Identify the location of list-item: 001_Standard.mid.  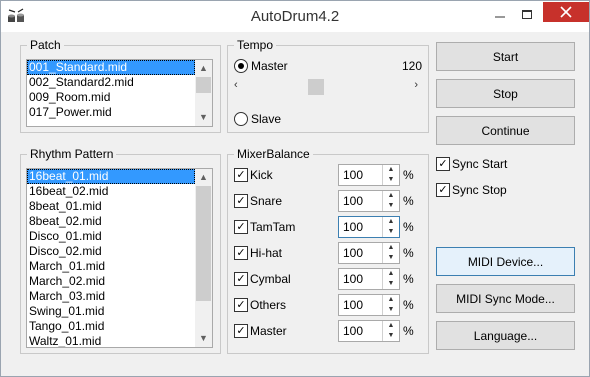
(111, 67).